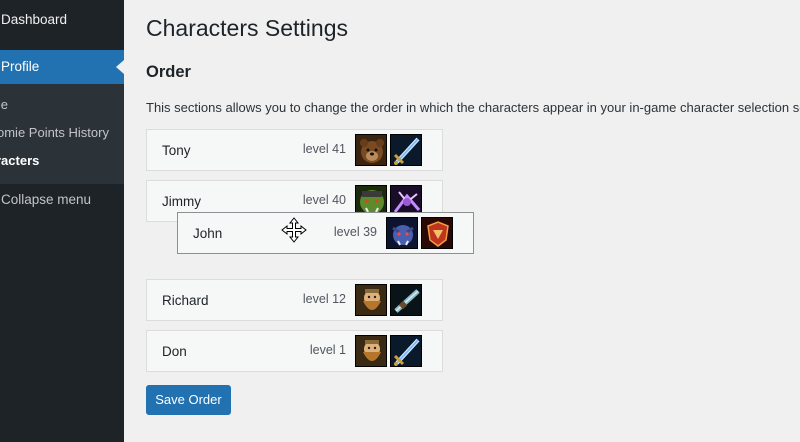  Describe the element at coordinates (174, 351) in the screenshot. I see `character-name: Don` at that location.